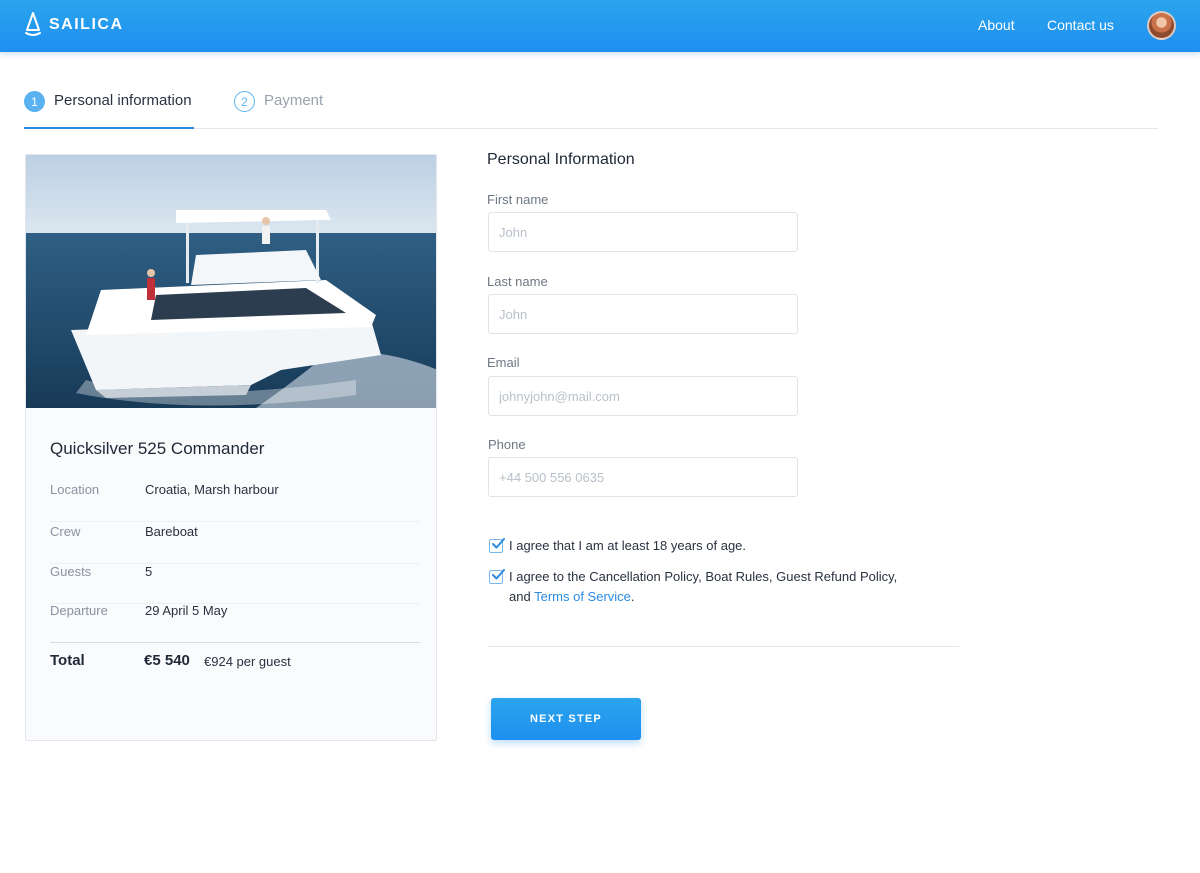  What do you see at coordinates (503, 362) in the screenshot?
I see `email-label: Email` at bounding box center [503, 362].